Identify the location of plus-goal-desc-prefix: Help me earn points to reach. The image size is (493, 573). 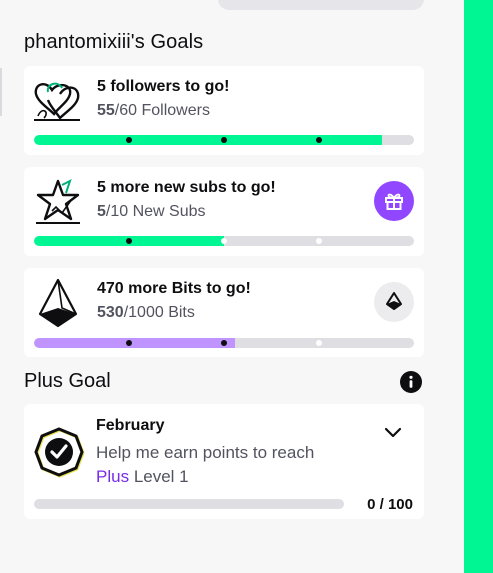
(205, 452).